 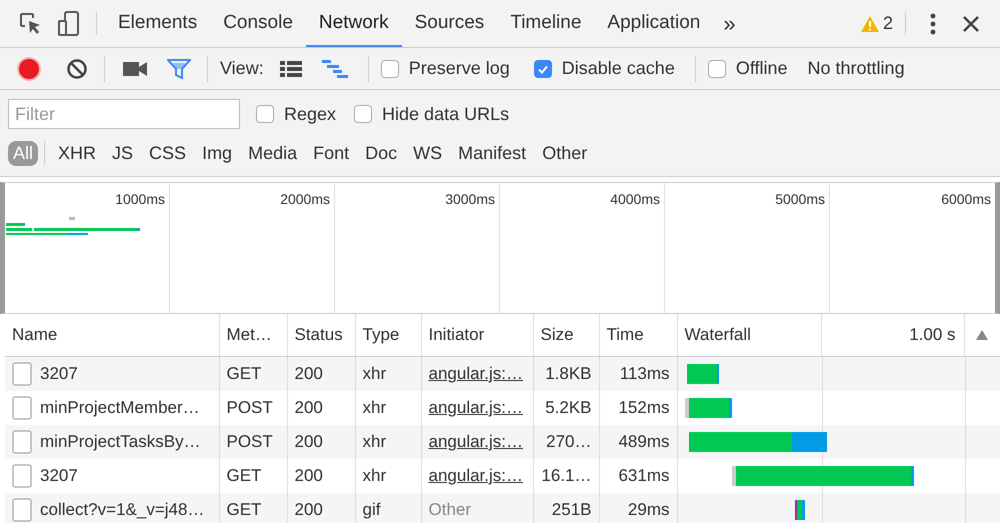 I want to click on view-label: View:, so click(x=242, y=68).